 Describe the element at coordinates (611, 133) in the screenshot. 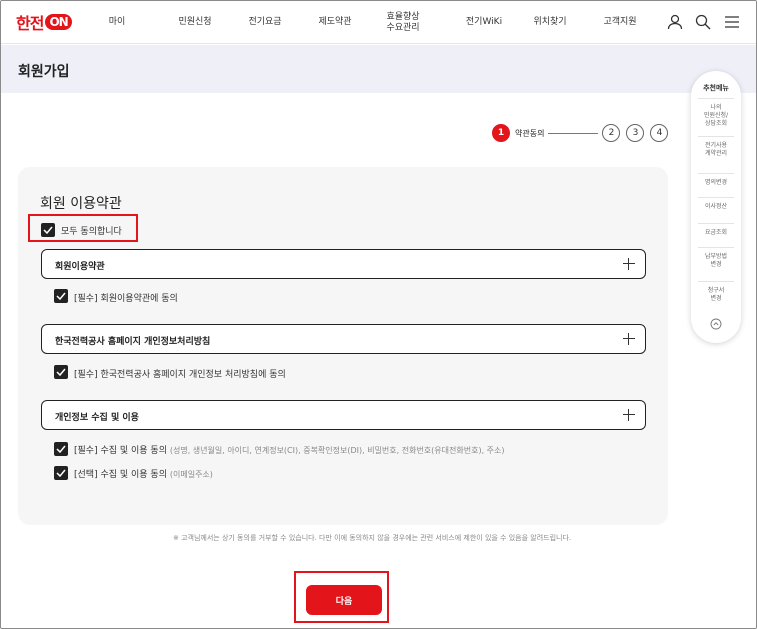

I see `step-2-circle: 2` at that location.